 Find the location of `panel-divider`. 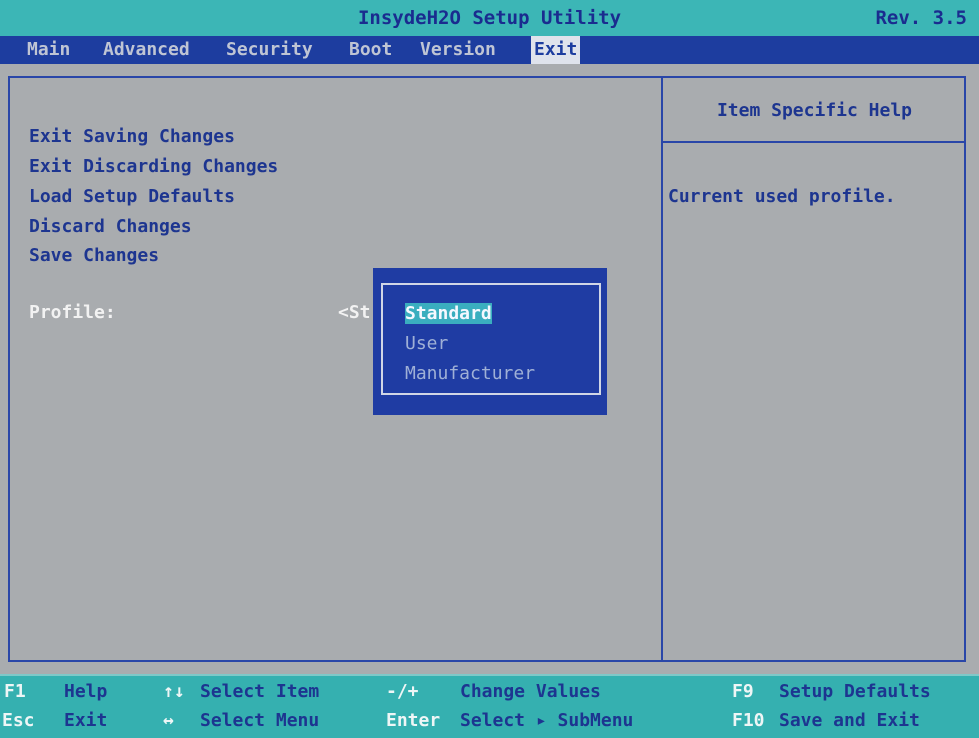

panel-divider is located at coordinates (662, 369).